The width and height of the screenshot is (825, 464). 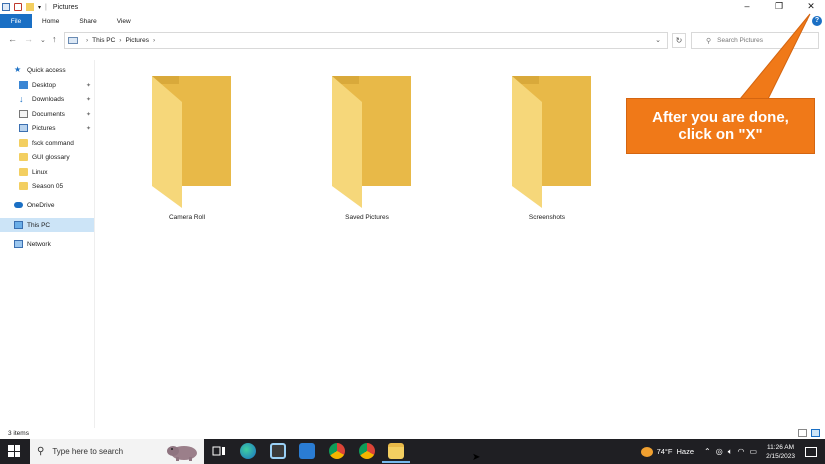 I want to click on instruction-callout: After you are done, click on "X", so click(x=720, y=126).